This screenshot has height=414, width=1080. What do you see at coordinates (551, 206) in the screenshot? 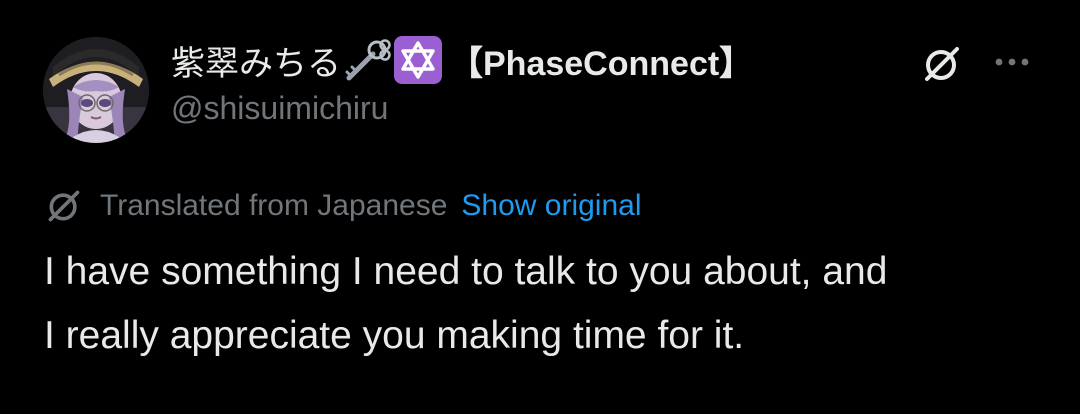
I see `show-original-link: Show original` at bounding box center [551, 206].